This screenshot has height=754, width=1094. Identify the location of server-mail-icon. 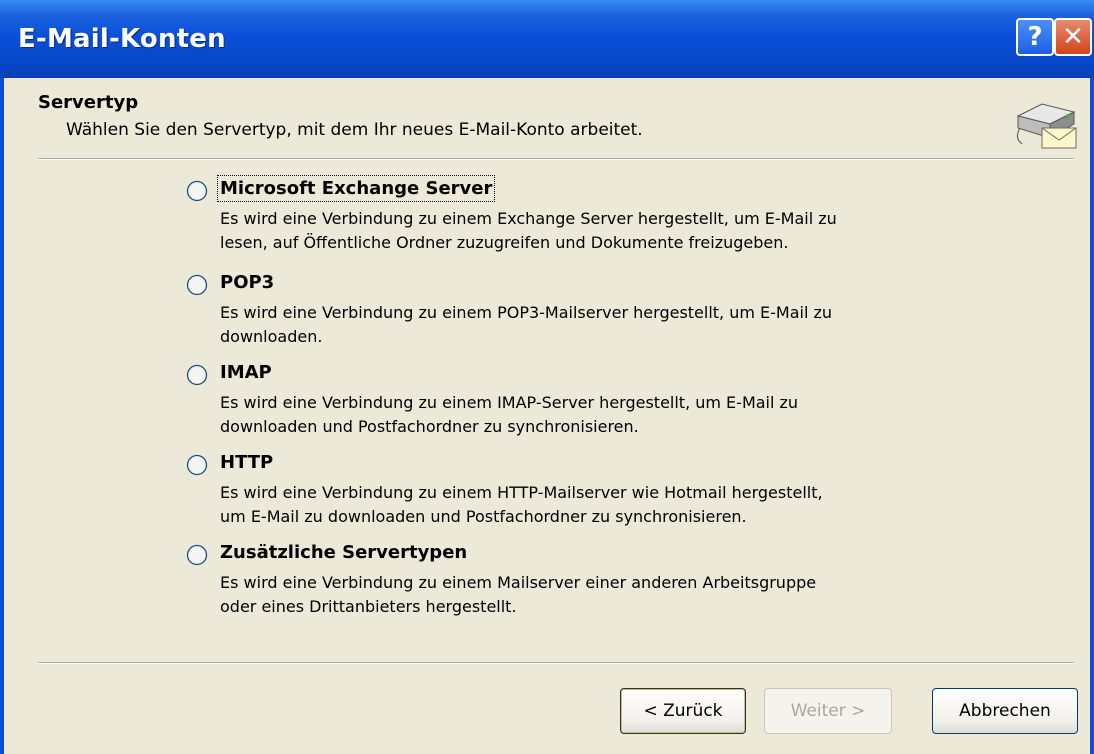
(1046, 126).